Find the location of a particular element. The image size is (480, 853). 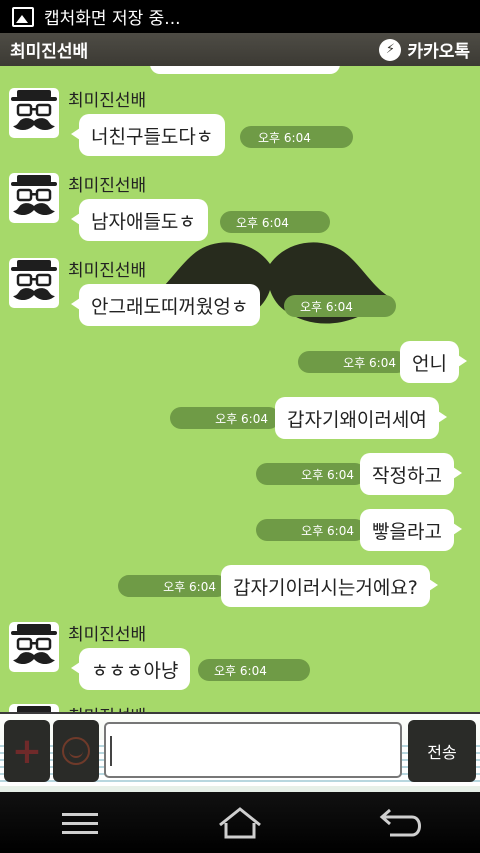

smiley-icon is located at coordinates (76, 751).